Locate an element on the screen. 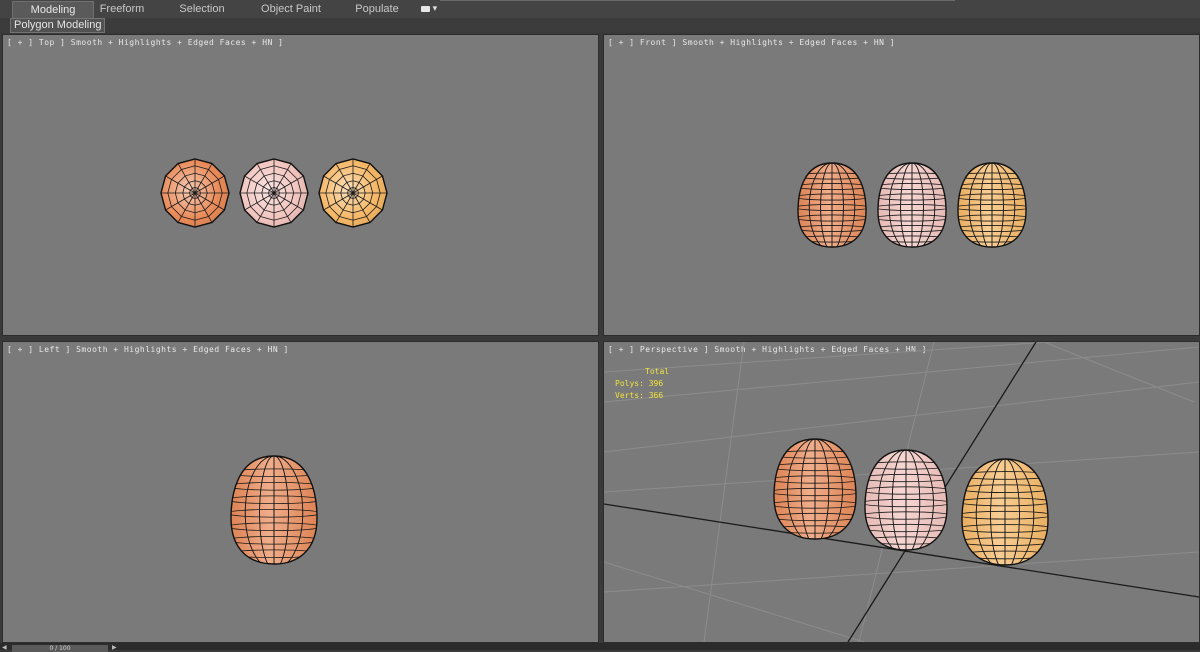 Image resolution: width=1200 pixels, height=652 pixels. tab-object-paint: Object Paint is located at coordinates (291, 9).